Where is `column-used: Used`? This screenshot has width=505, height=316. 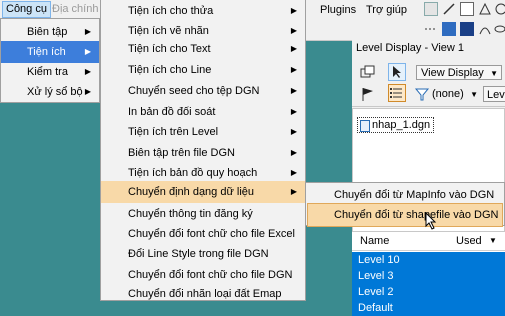
column-used: Used is located at coordinates (469, 241).